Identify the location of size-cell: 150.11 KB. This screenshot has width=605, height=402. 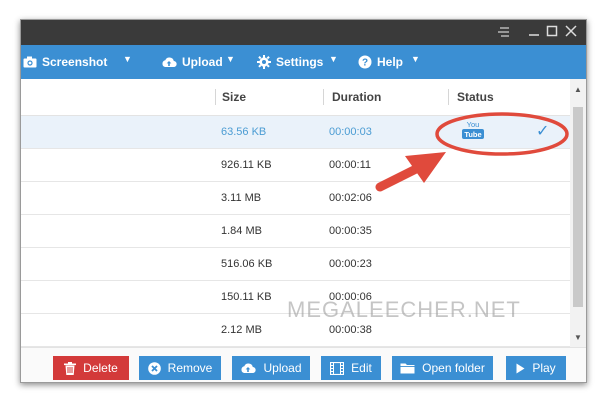
(246, 297).